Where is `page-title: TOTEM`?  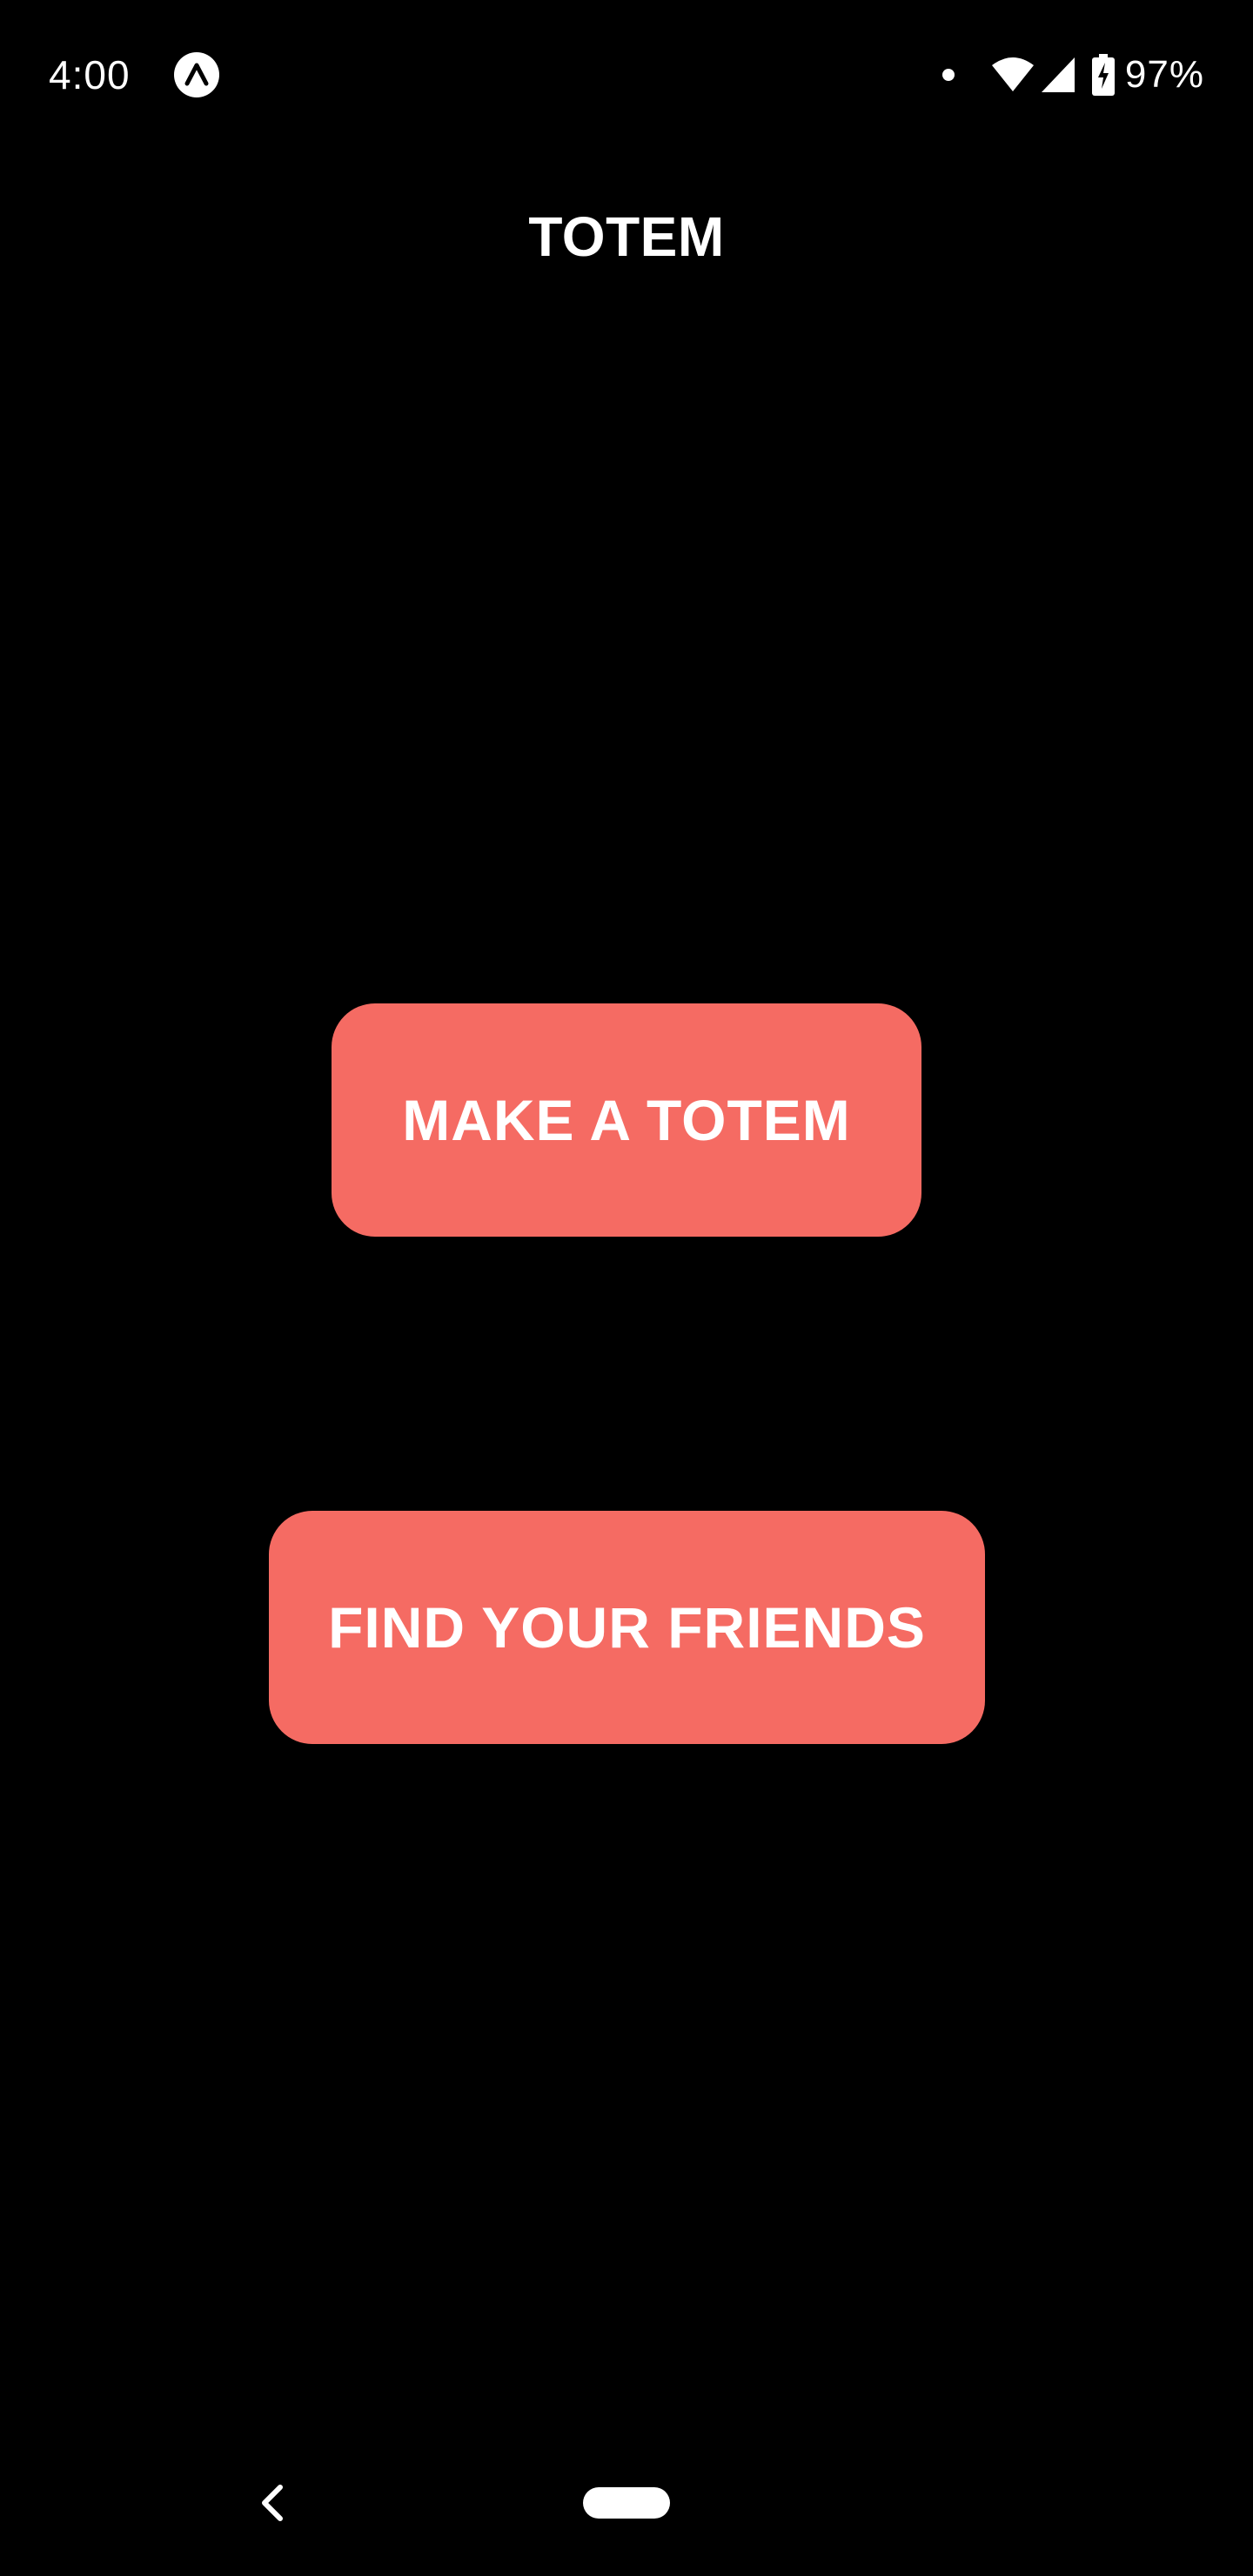 page-title: TOTEM is located at coordinates (626, 237).